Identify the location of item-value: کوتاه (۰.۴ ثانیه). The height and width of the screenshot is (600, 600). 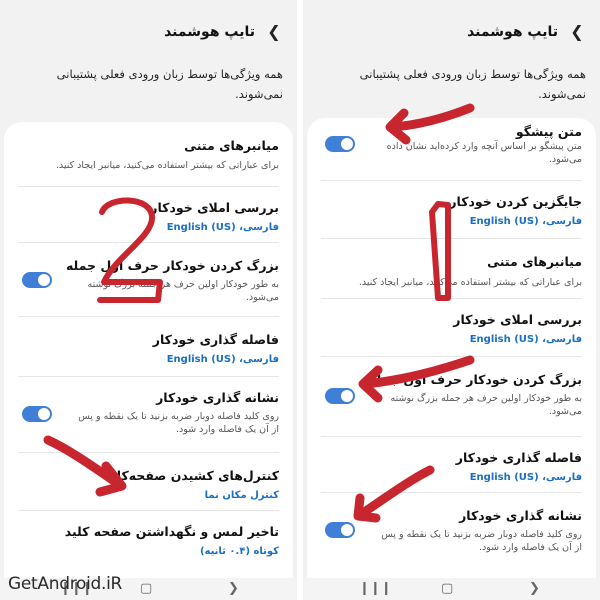
(239, 551).